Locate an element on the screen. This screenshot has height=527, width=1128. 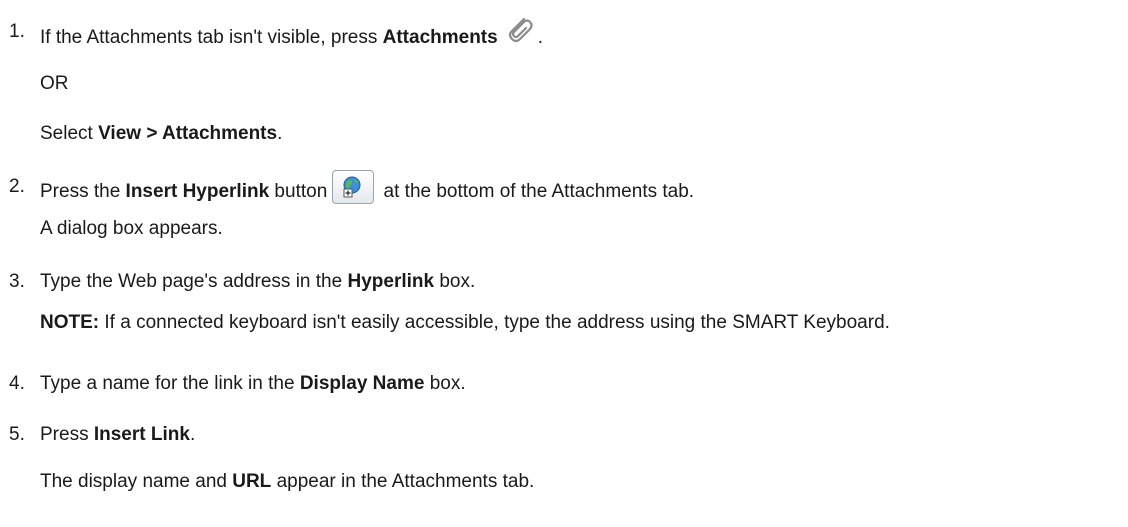
step-2-line-2: A dialog box appears. is located at coordinates (131, 228).